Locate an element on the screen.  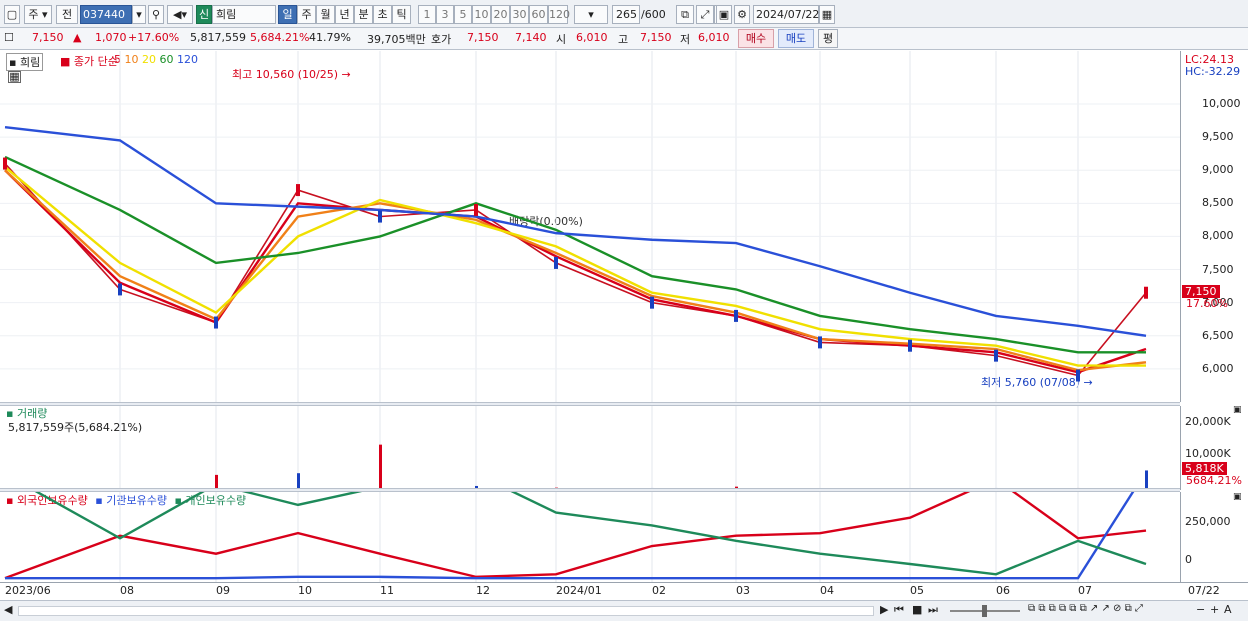
font-size-icon: A is located at coordinates (1228, 609).